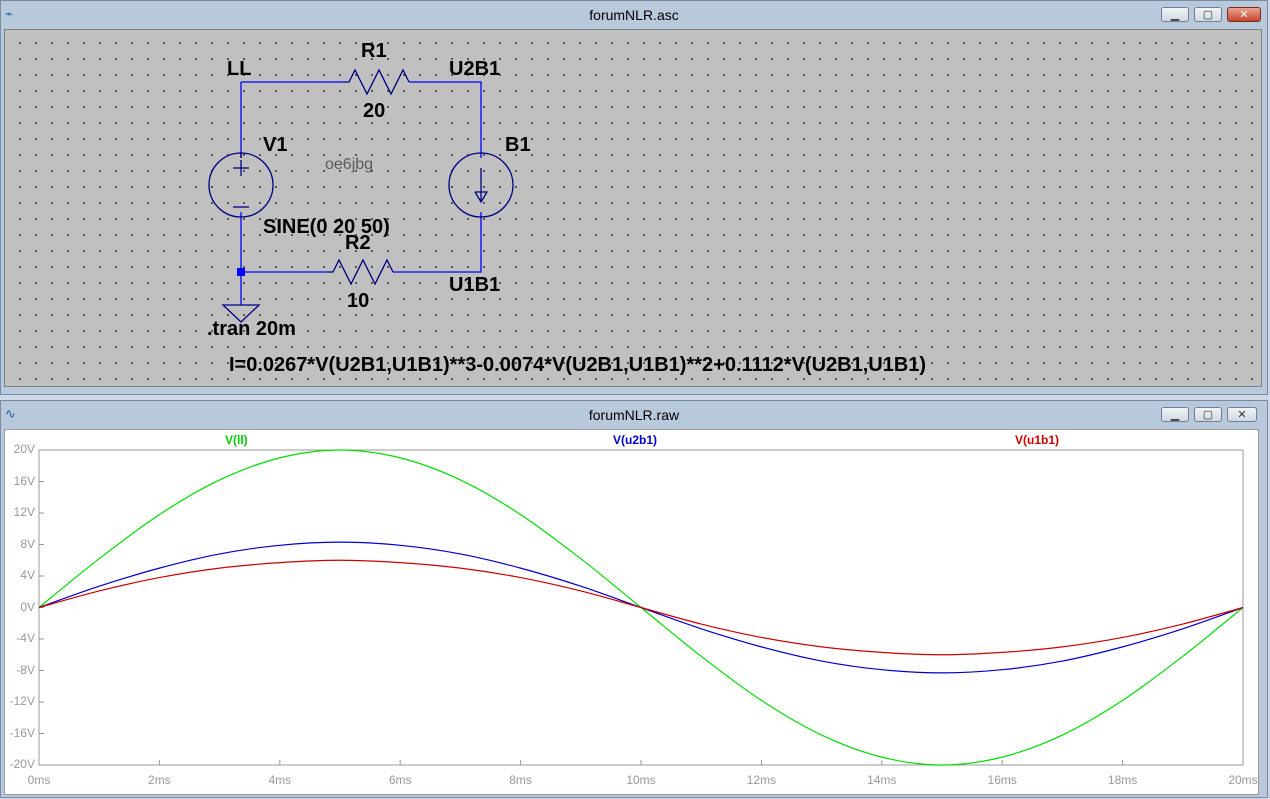  I want to click on v1-value: SINE(0 20 50), so click(326, 227).